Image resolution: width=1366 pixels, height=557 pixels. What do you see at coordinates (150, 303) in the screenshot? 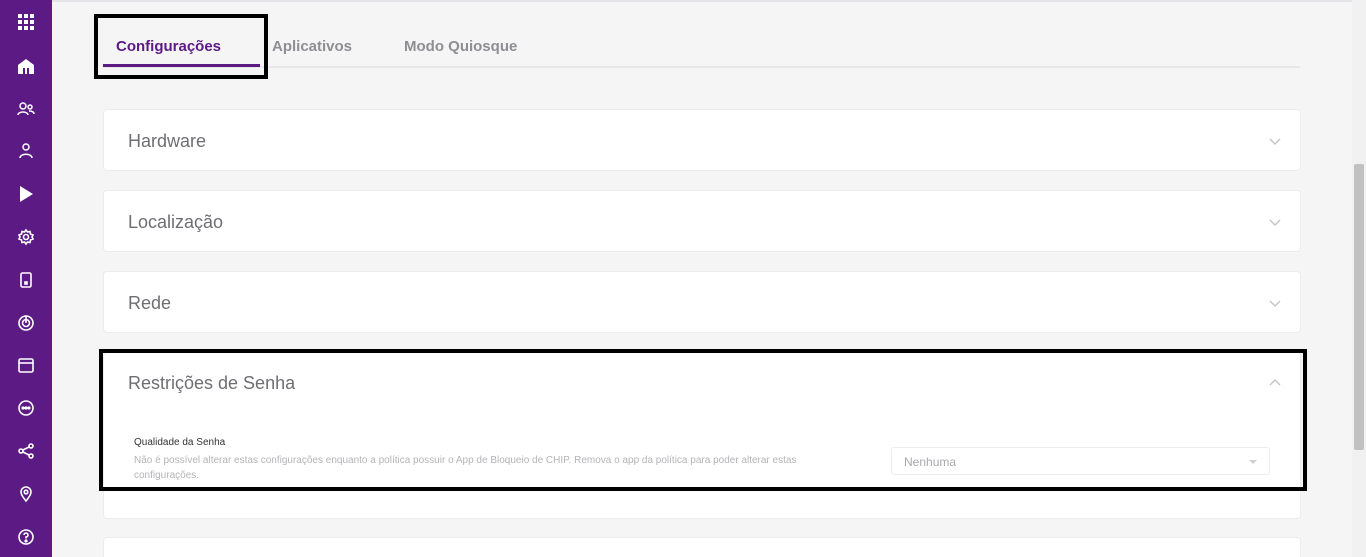
I see `panel-title-rede: Rede` at bounding box center [150, 303].